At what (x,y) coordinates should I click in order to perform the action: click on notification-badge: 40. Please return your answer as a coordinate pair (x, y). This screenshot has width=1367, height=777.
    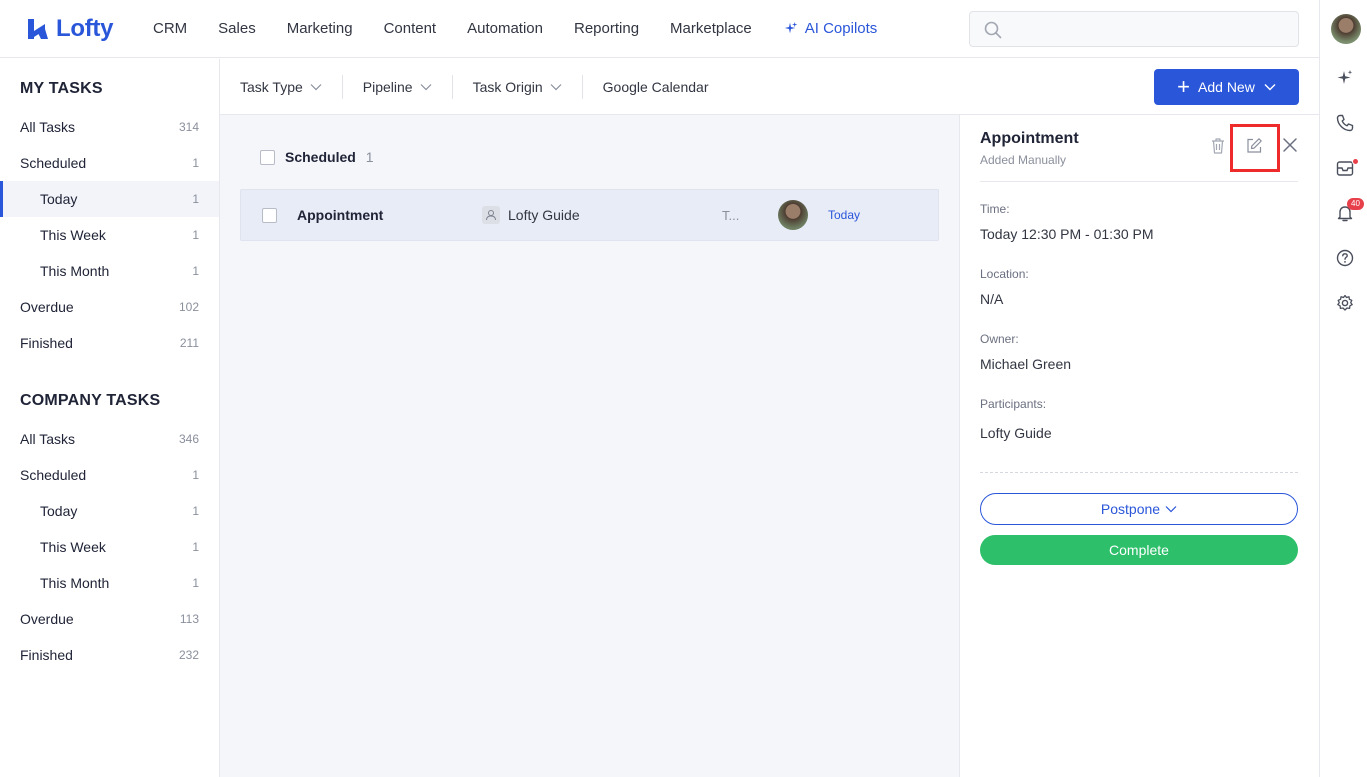
    Looking at the image, I should click on (1355, 204).